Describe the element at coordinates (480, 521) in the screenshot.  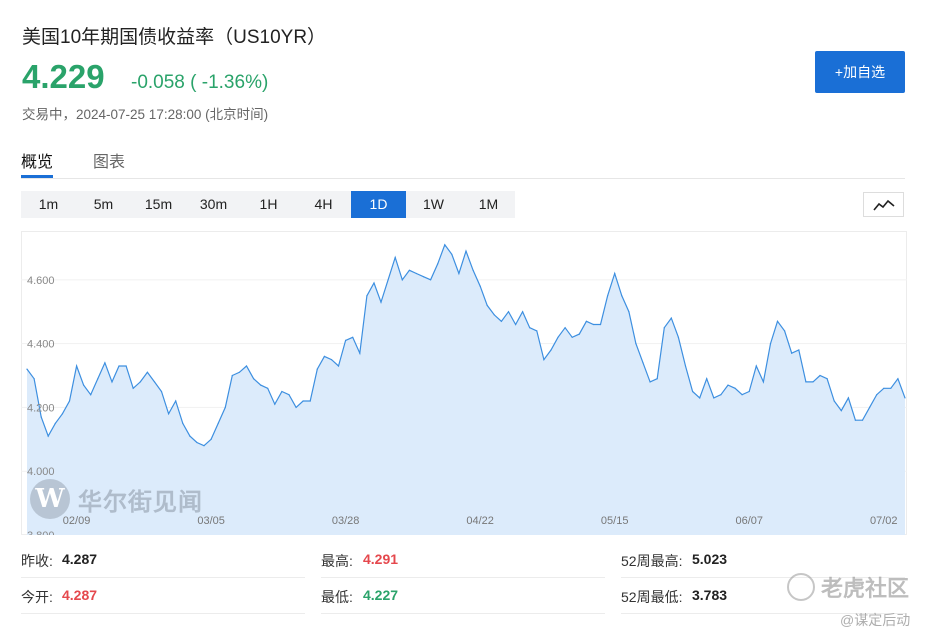
I see `x-tick-label: 04/22` at that location.